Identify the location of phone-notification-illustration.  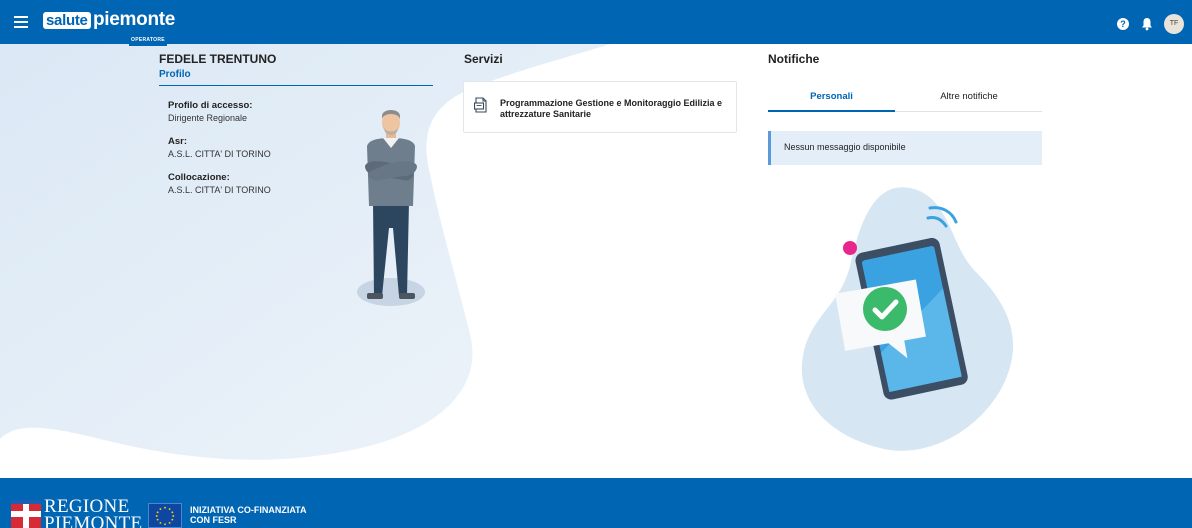
(907, 319).